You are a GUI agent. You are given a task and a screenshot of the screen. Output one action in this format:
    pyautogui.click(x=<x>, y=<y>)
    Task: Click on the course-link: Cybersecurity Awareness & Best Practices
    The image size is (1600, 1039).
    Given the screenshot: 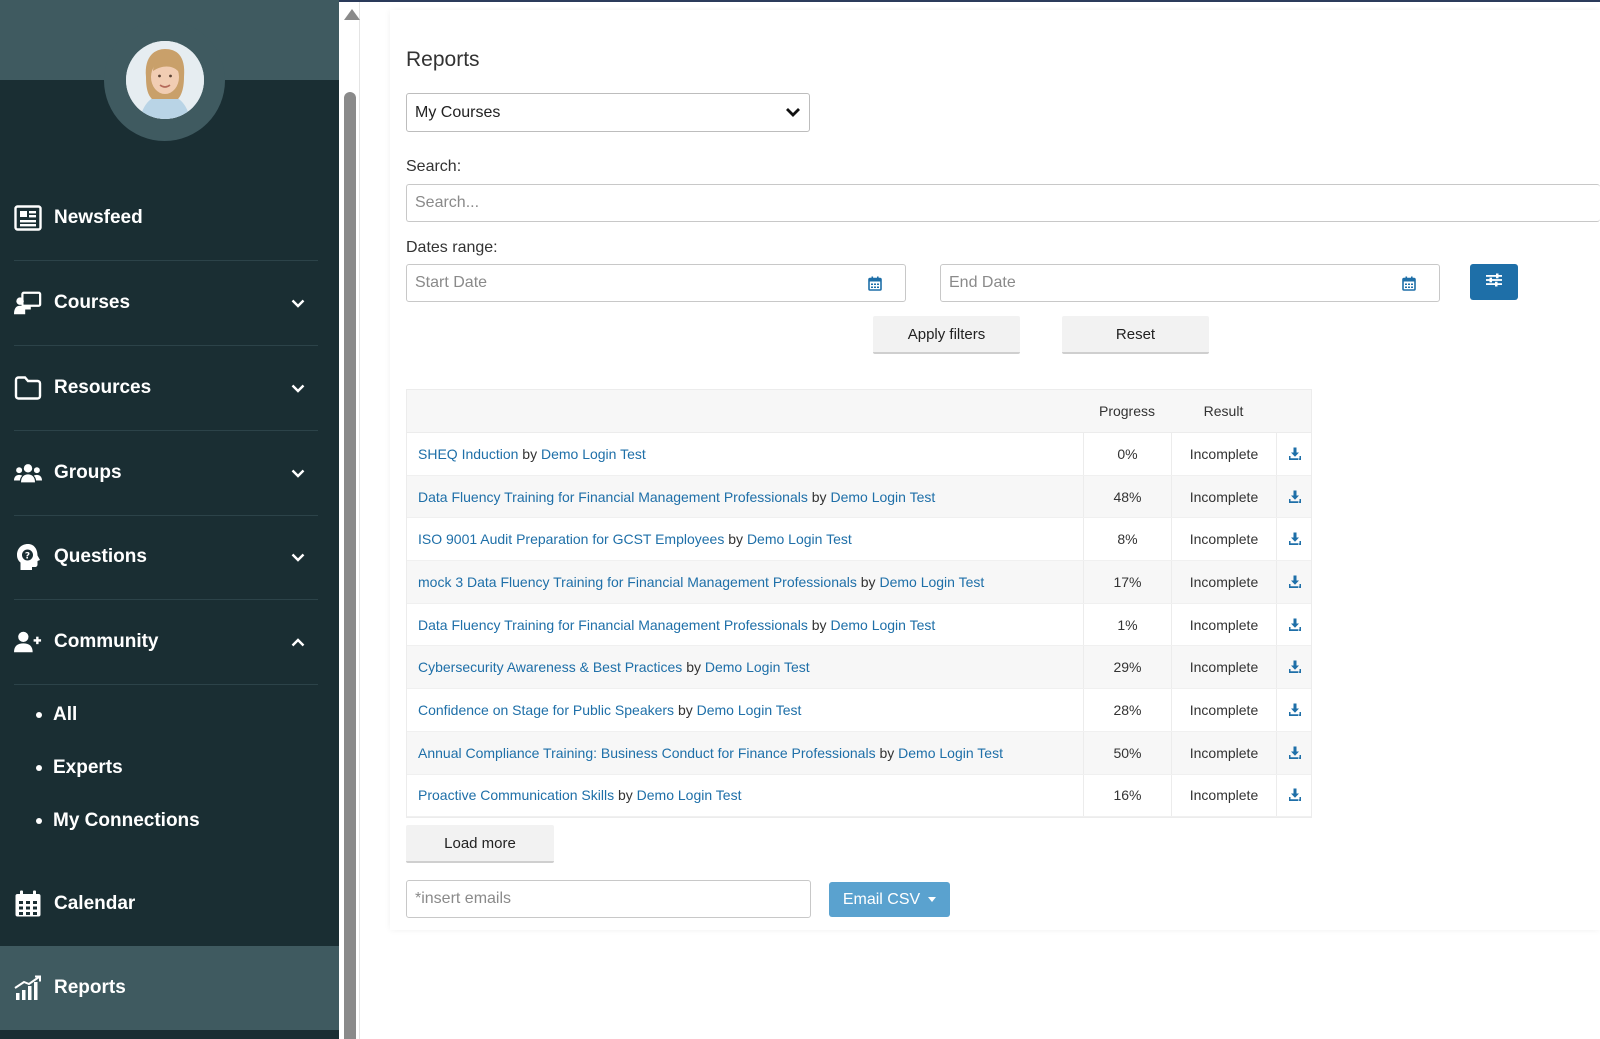 What is the action you would take?
    pyautogui.click(x=550, y=667)
    